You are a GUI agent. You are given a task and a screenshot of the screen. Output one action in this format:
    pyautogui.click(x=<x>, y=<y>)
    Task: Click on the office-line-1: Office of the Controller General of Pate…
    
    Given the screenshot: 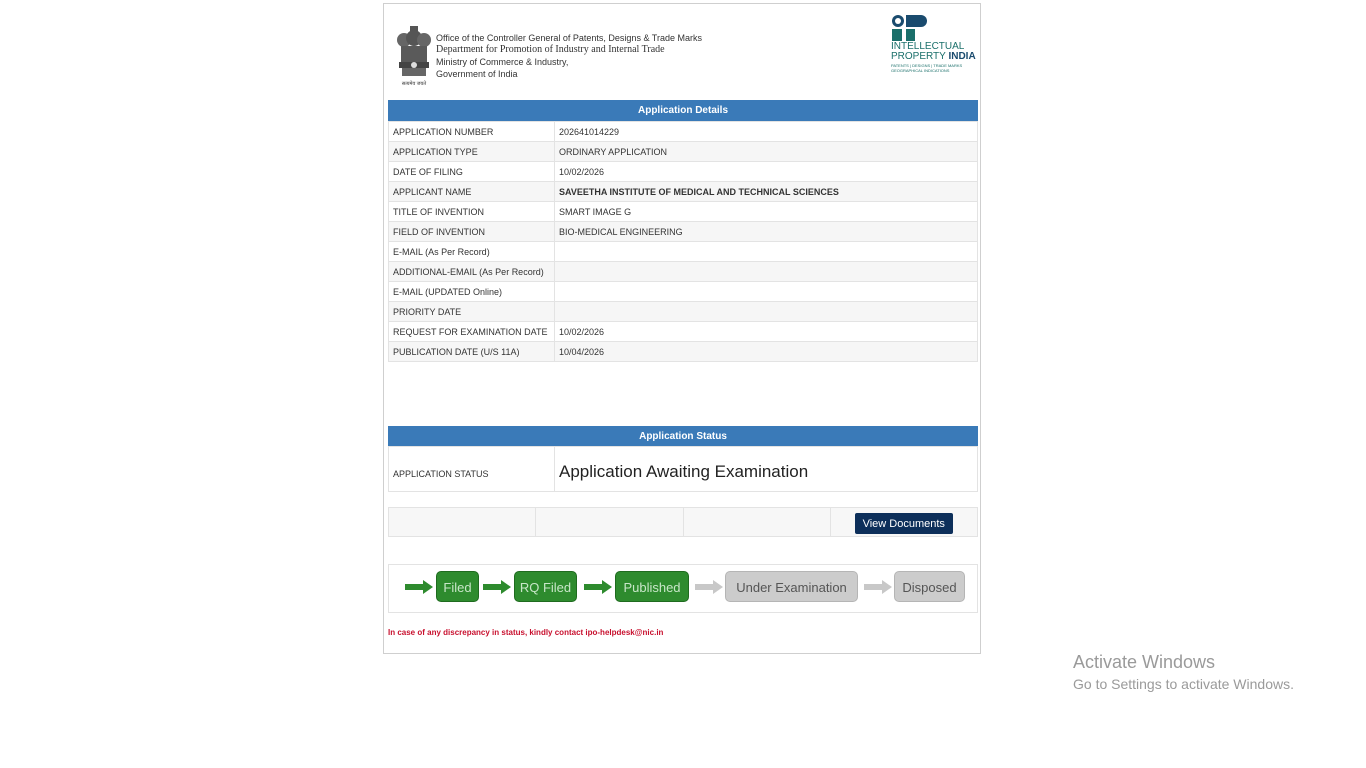 What is the action you would take?
    pyautogui.click(x=569, y=38)
    